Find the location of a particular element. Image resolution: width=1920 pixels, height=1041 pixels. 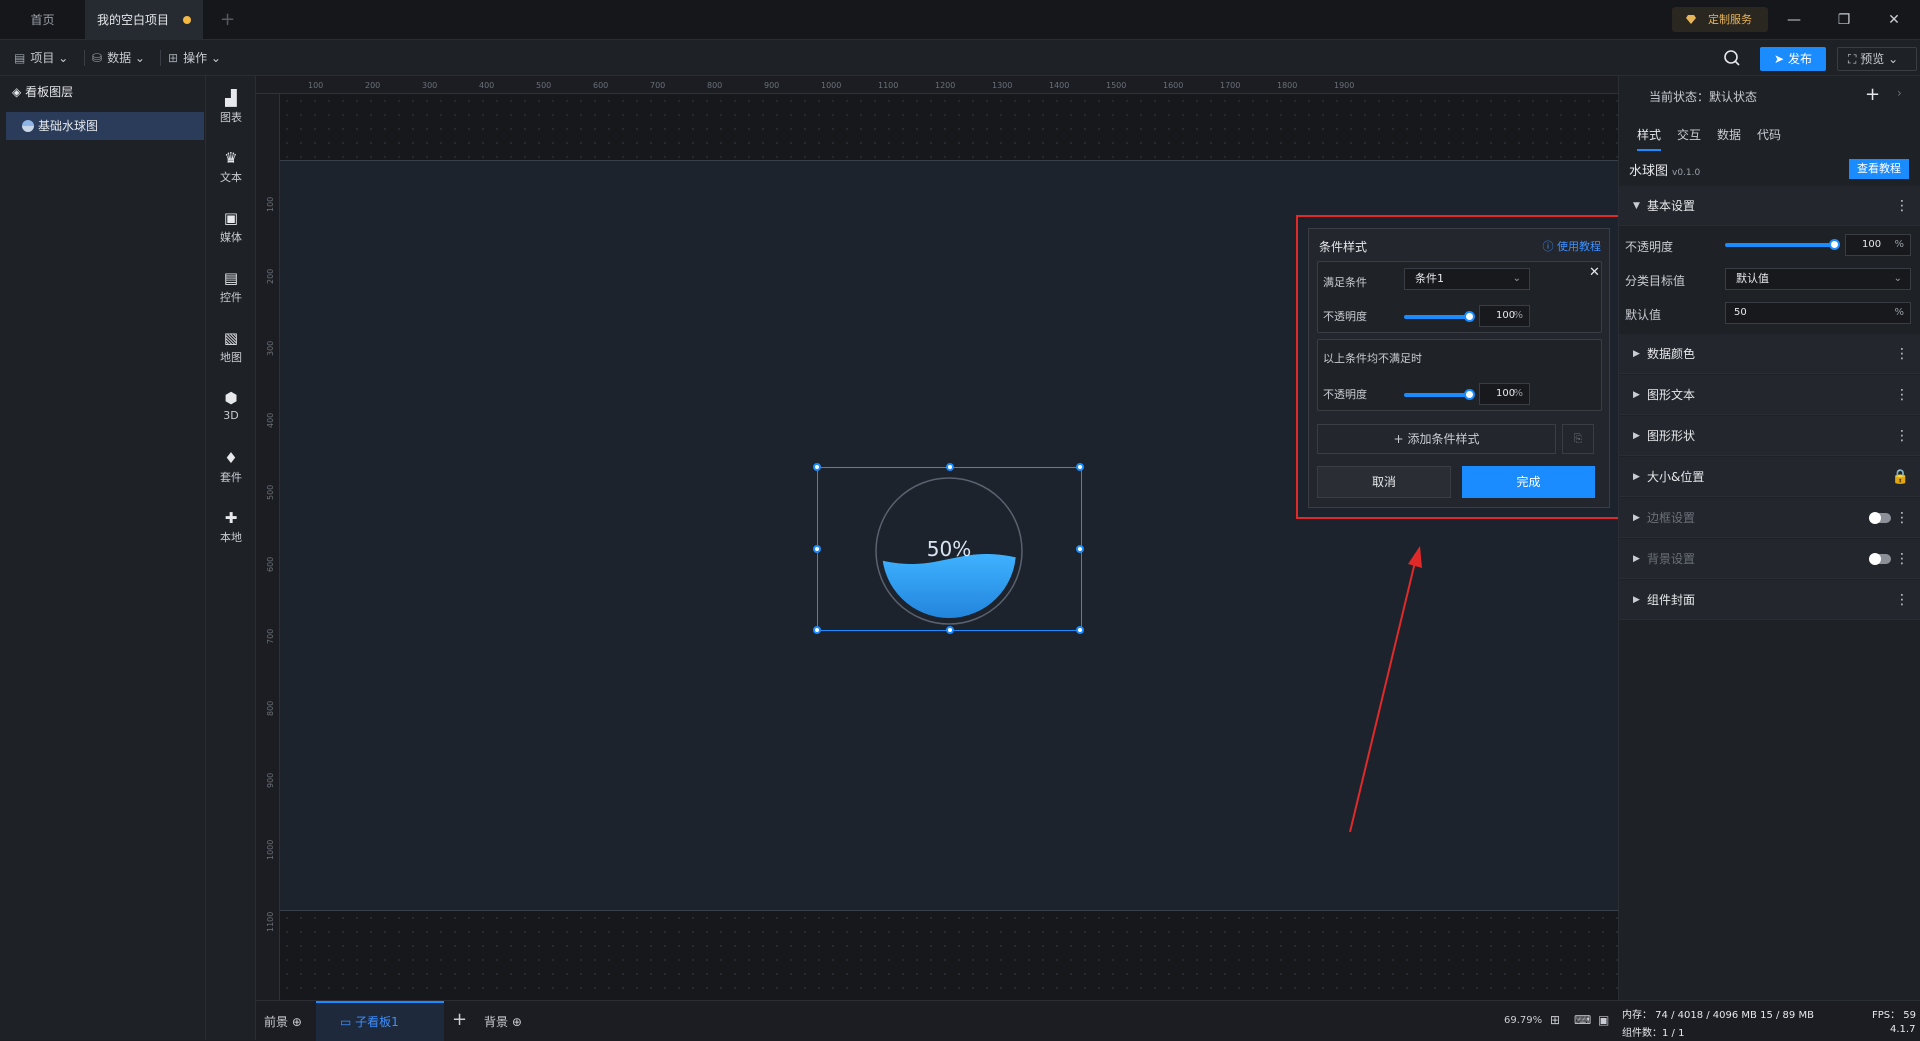

row-label: 默认值 is located at coordinates (1643, 315).